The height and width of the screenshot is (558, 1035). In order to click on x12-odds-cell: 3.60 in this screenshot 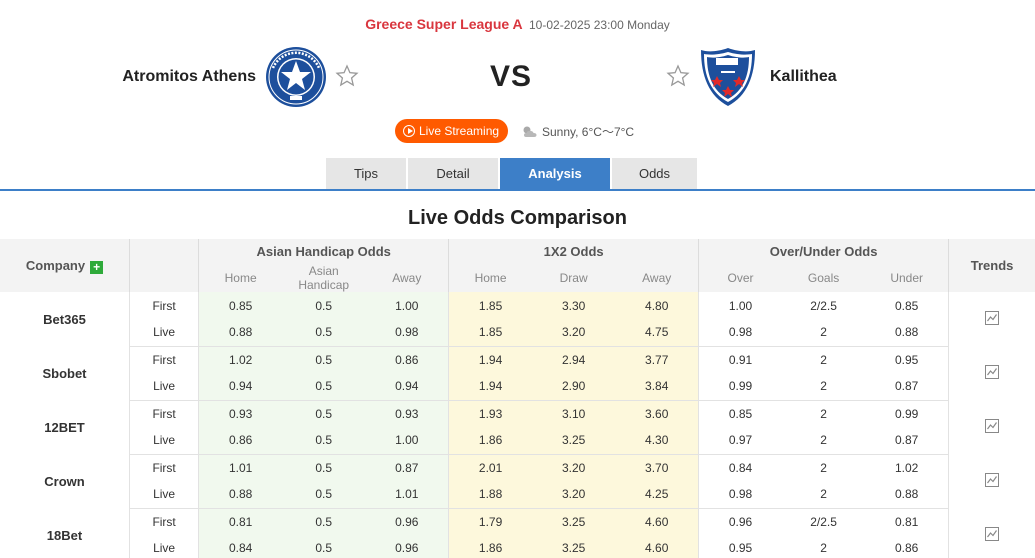, I will do `click(657, 413)`.